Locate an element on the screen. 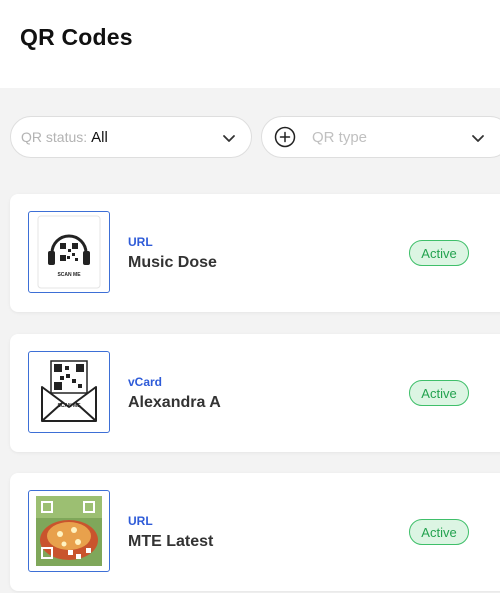  qr-status-value: All is located at coordinates (99, 137).